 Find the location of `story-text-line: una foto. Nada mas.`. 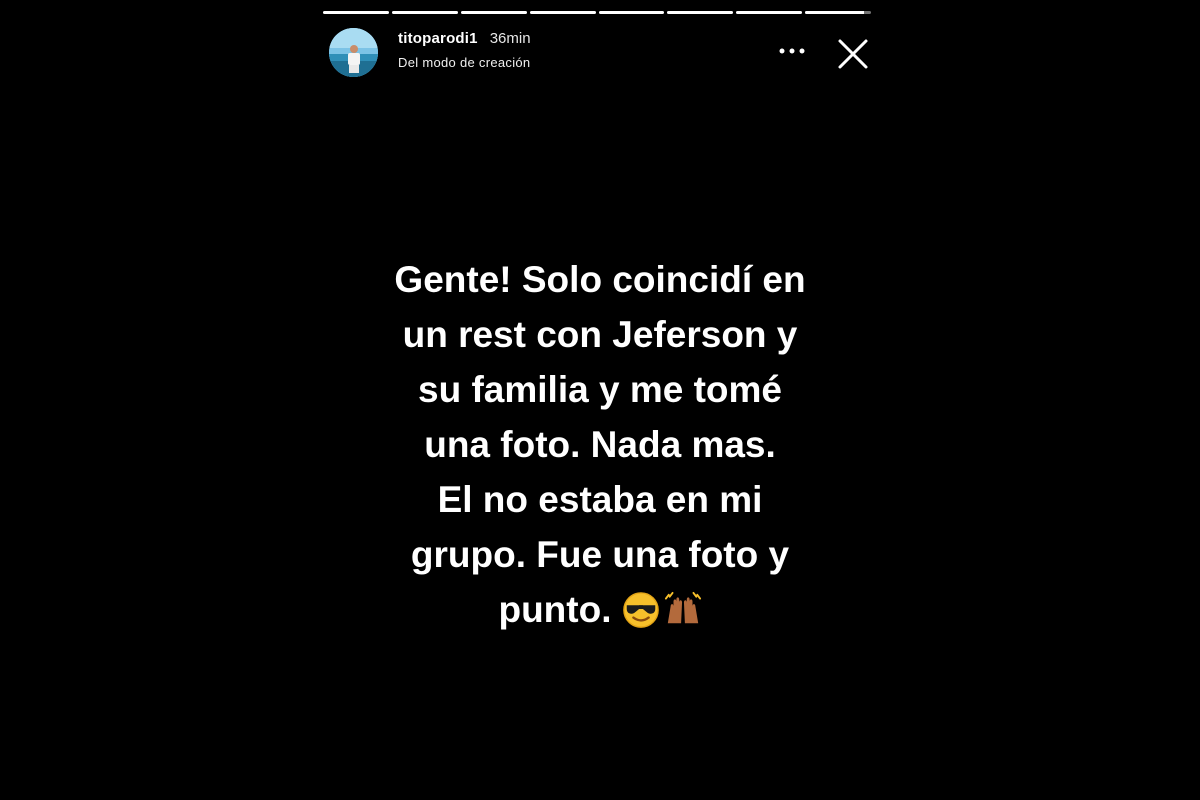

story-text-line: una foto. Nada mas. is located at coordinates (600, 444).